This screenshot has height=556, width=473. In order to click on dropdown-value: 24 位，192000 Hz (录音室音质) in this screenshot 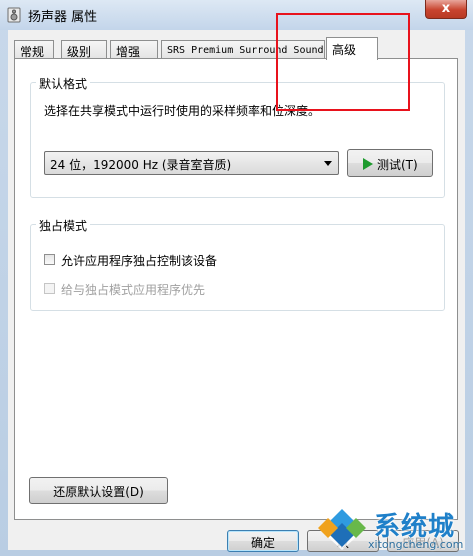, I will do `click(141, 165)`.